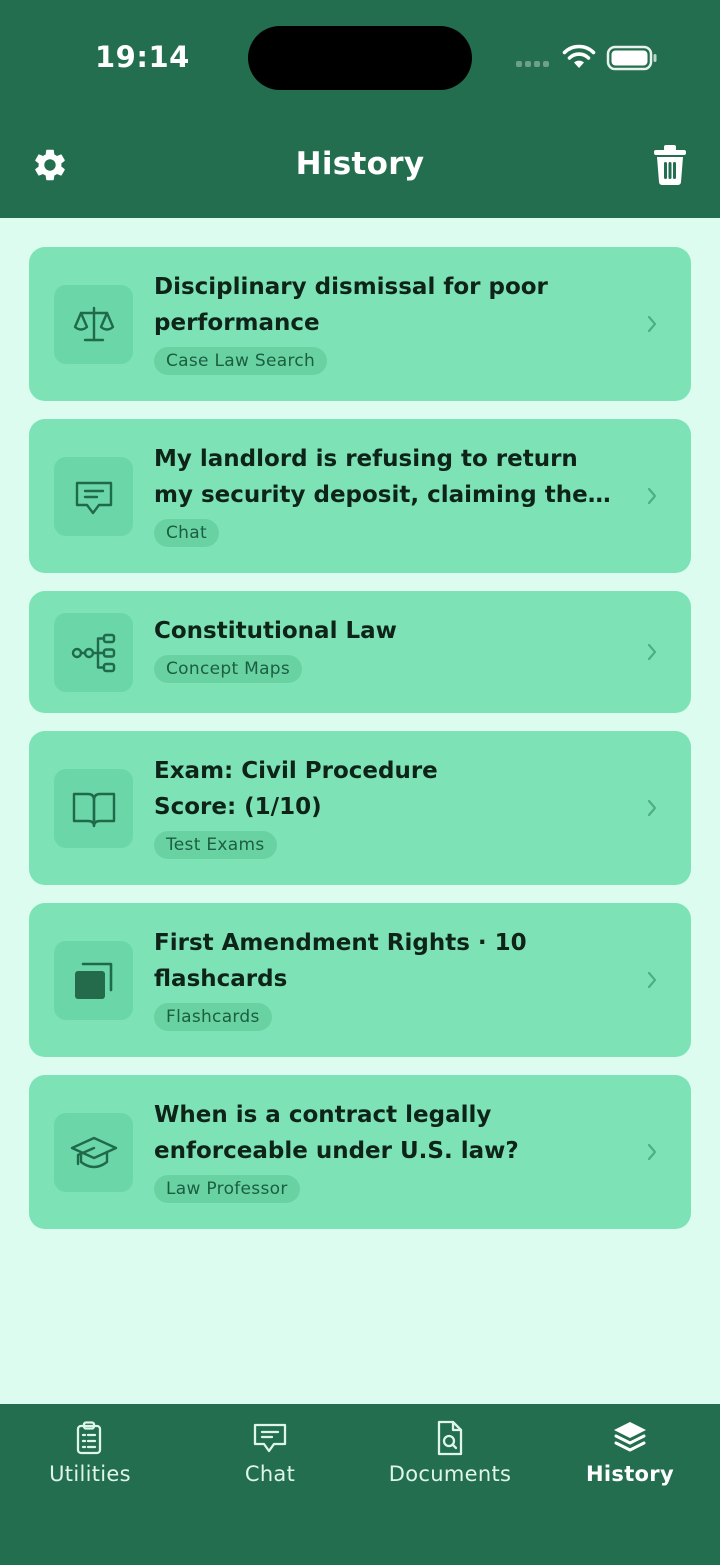 This screenshot has width=720, height=1565. Describe the element at coordinates (89, 1438) in the screenshot. I see `clipboard-list-icon` at that location.